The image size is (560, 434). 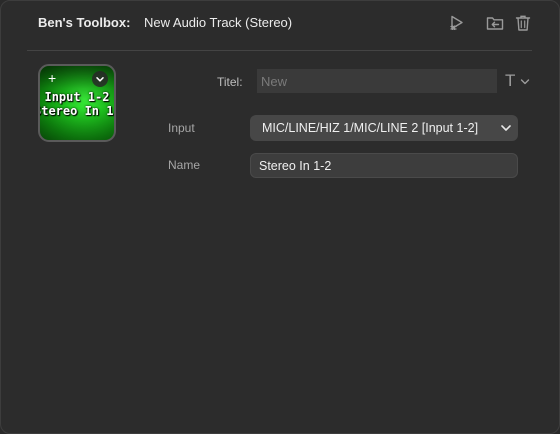 I want to click on chevron-down-icon-graphic, so click(x=100, y=79).